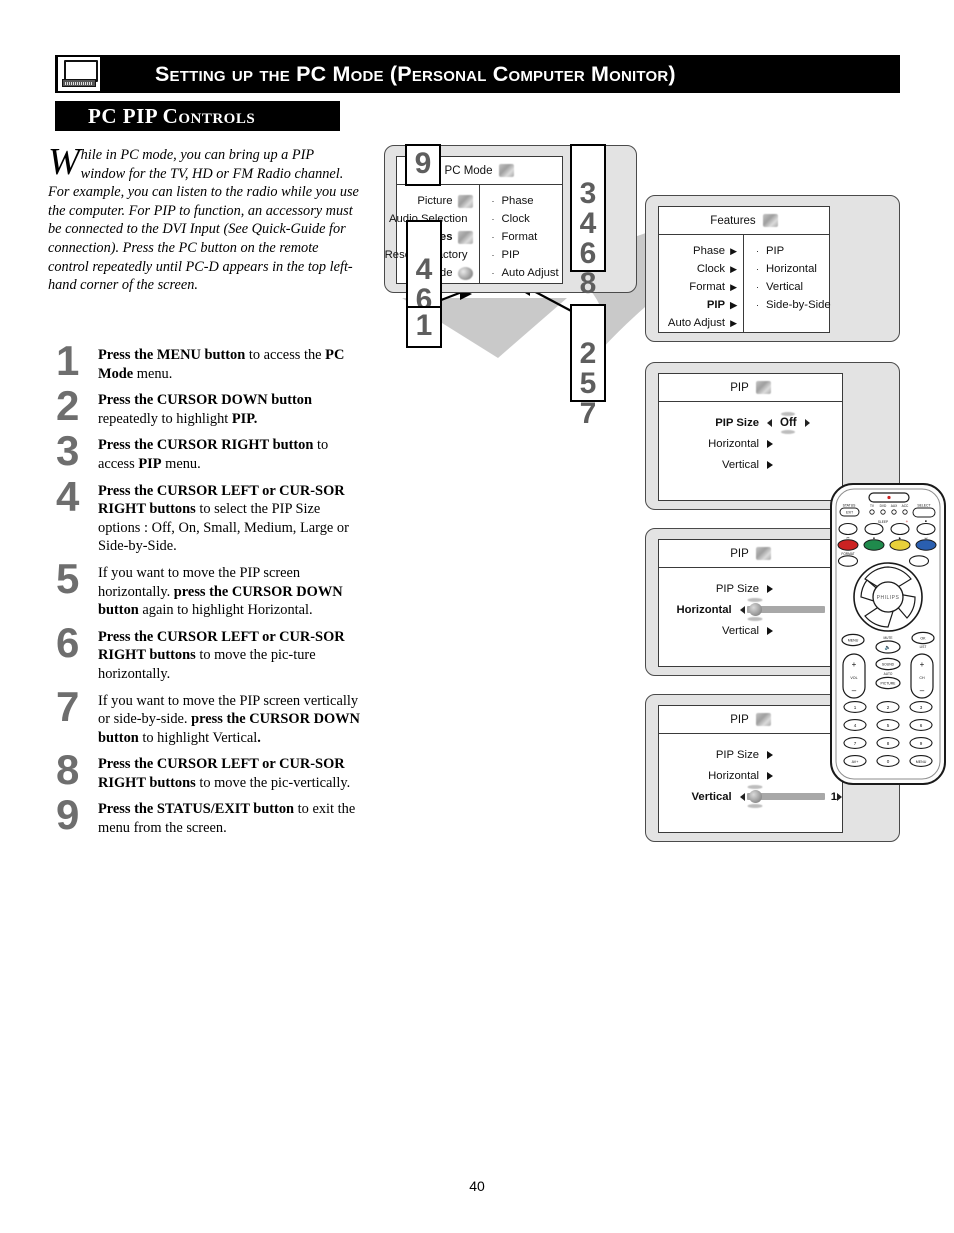  Describe the element at coordinates (711, 796) in the screenshot. I see `pip-vertical-label: Vertical` at that location.